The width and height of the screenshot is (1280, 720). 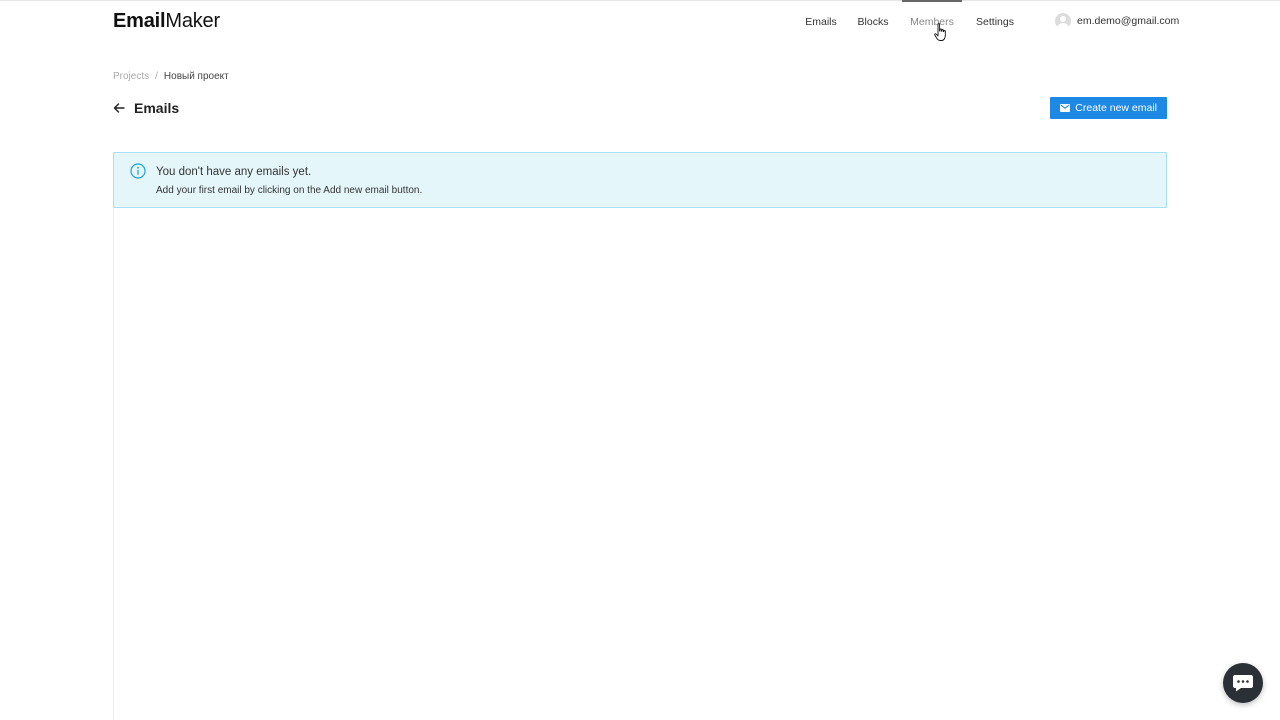 I want to click on content-divider, so click(x=113, y=464).